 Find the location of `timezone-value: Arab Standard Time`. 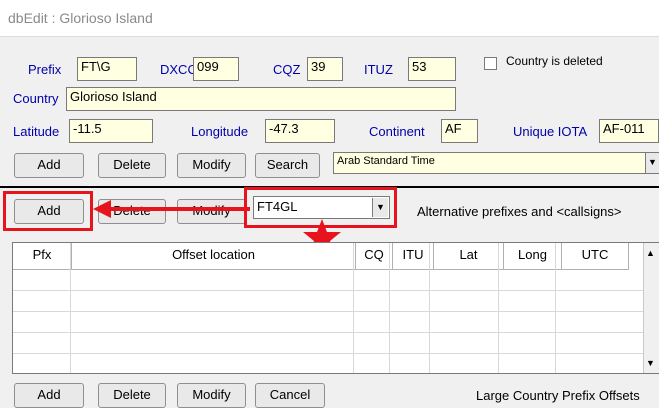

timezone-value: Arab Standard Time is located at coordinates (386, 161).